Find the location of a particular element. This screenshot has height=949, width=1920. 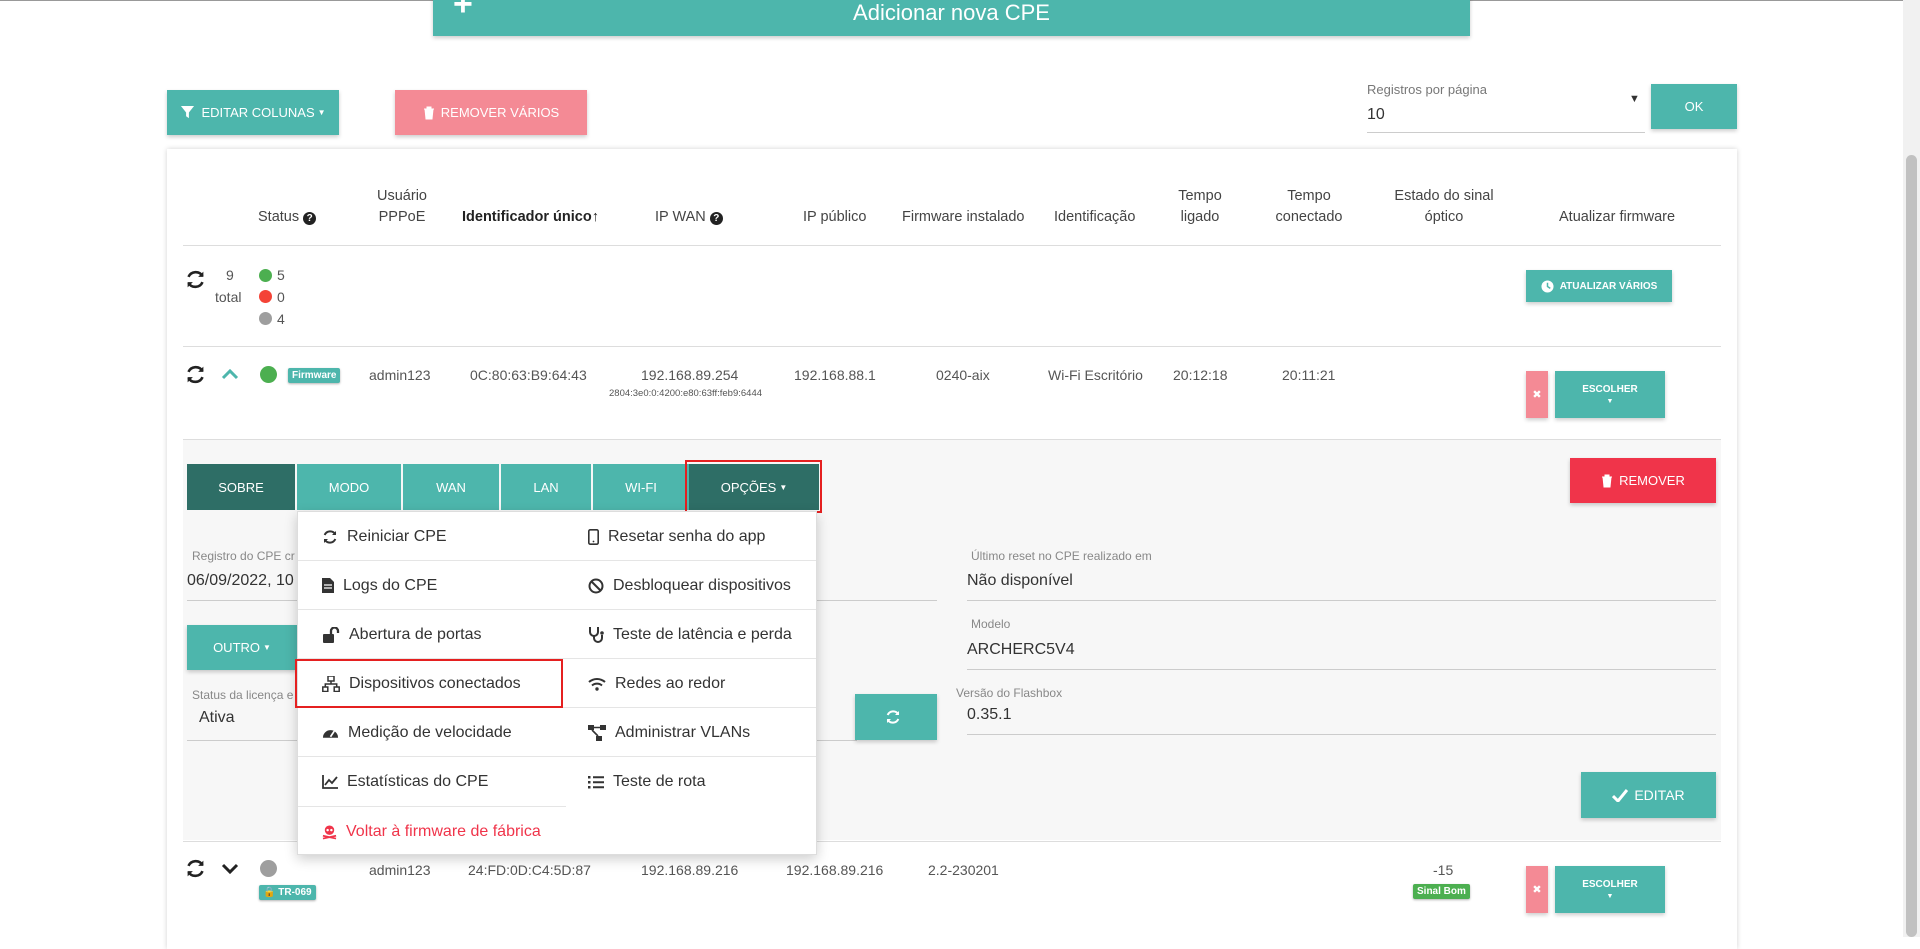

mobile-icon is located at coordinates (593, 536).